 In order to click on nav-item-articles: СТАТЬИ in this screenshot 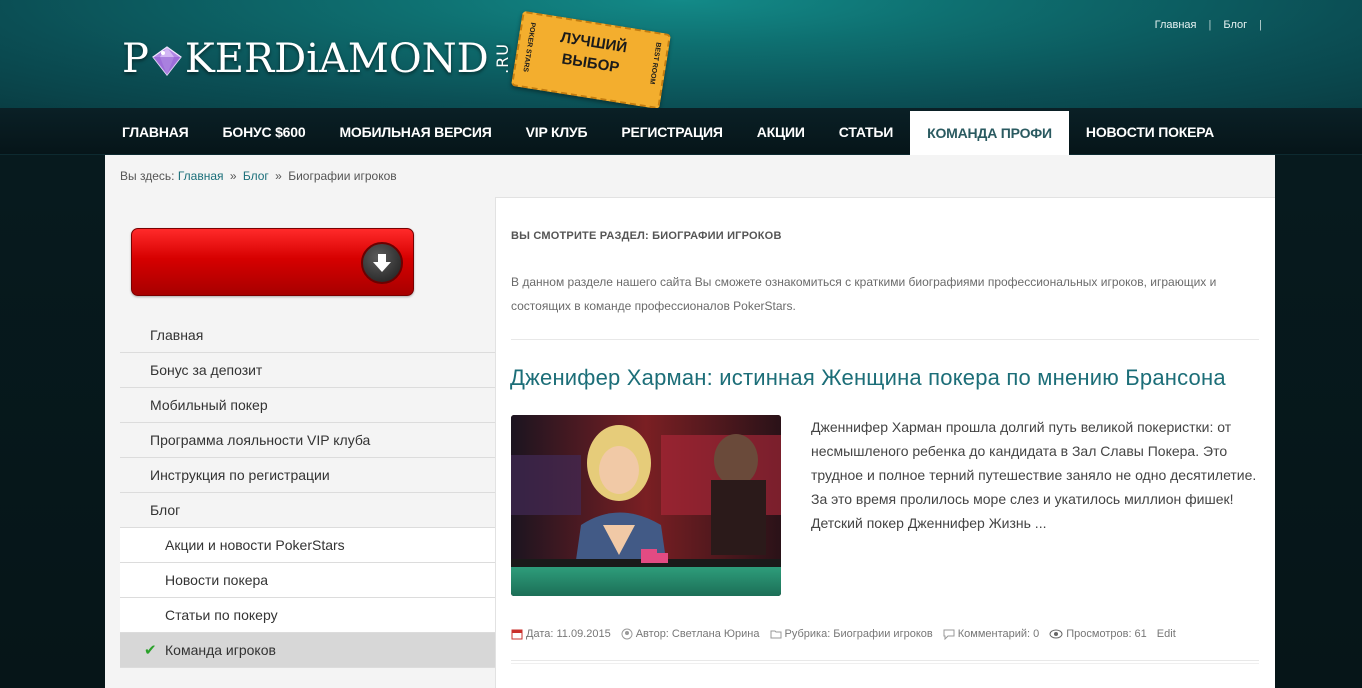, I will do `click(866, 131)`.